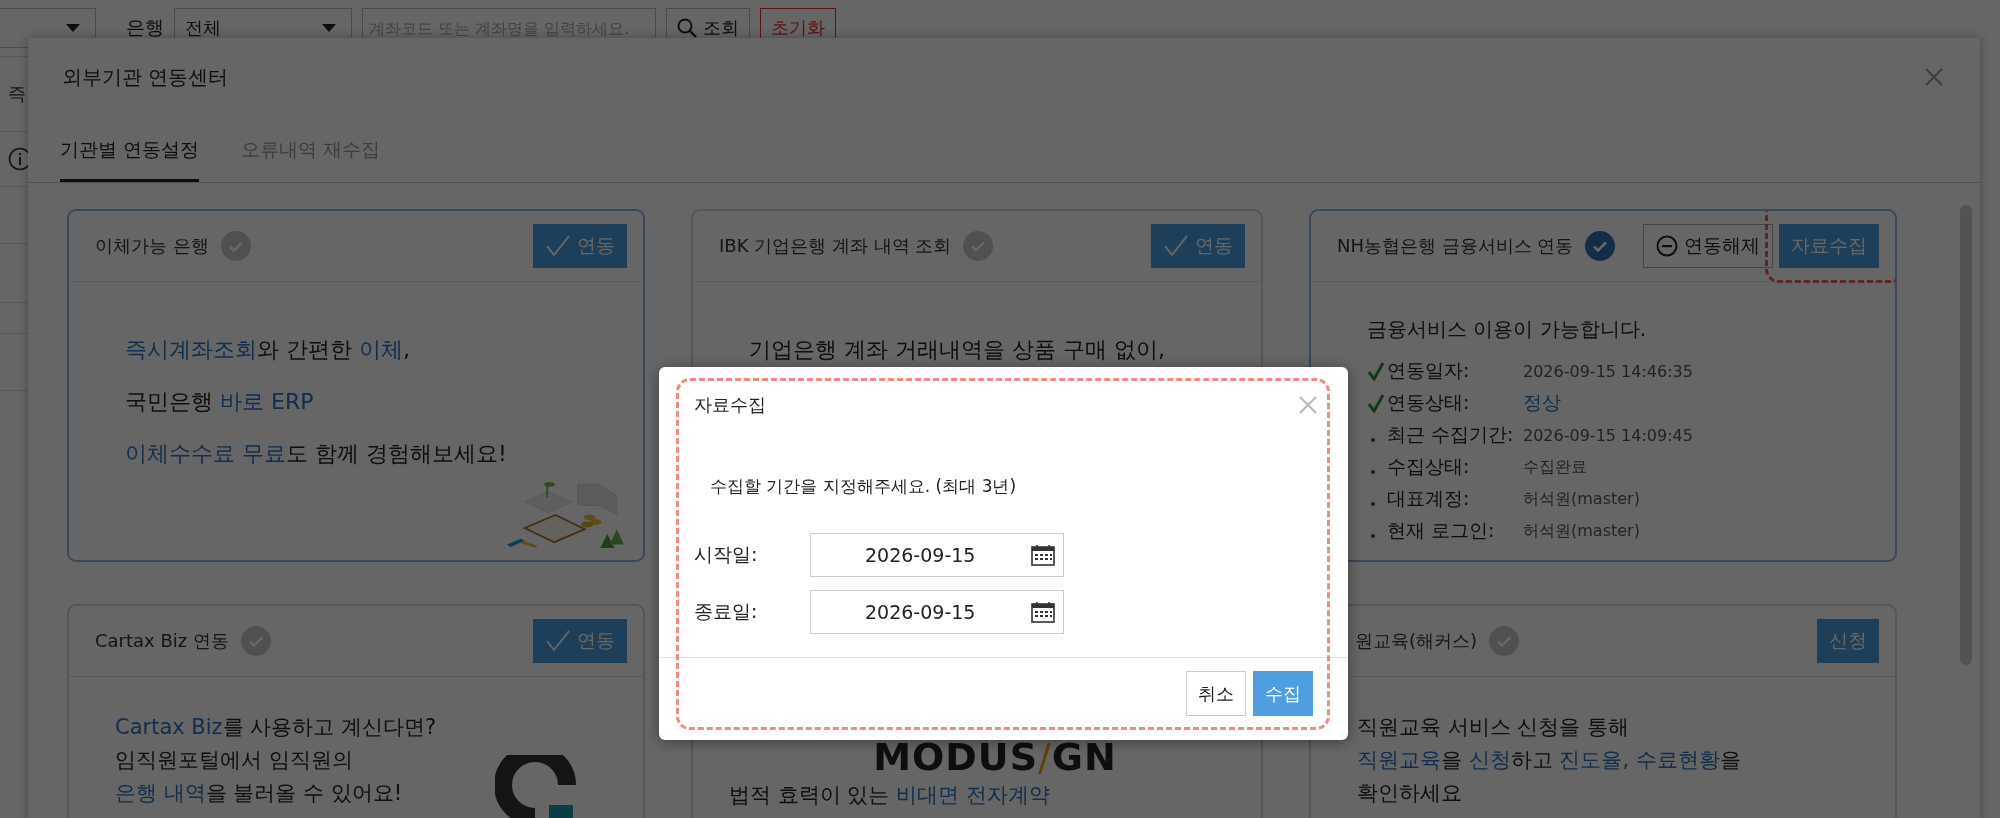 The image size is (2000, 818). I want to click on status-value: 수집완료, so click(1555, 467).